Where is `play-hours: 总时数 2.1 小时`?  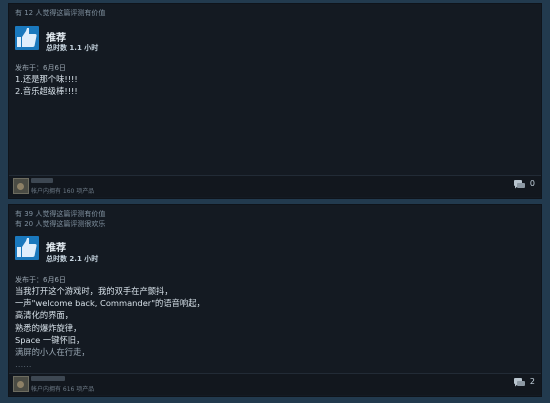
play-hours: 总时数 2.1 小时 is located at coordinates (72, 259).